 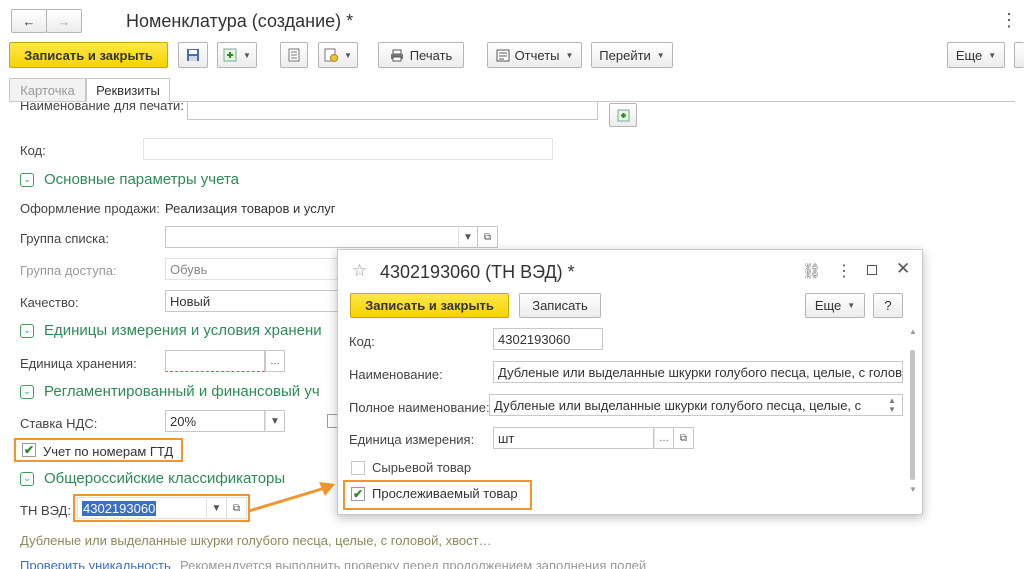 I want to click on create-based-button: ▼, so click(x=237, y=55).